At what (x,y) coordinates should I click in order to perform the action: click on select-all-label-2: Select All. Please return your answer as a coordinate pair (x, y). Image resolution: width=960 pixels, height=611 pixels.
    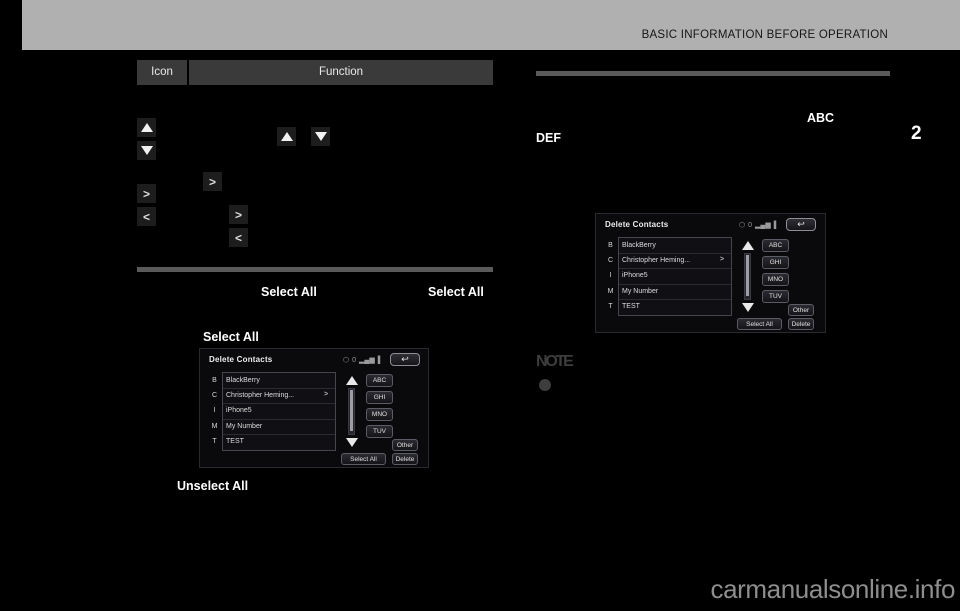
    Looking at the image, I should click on (456, 292).